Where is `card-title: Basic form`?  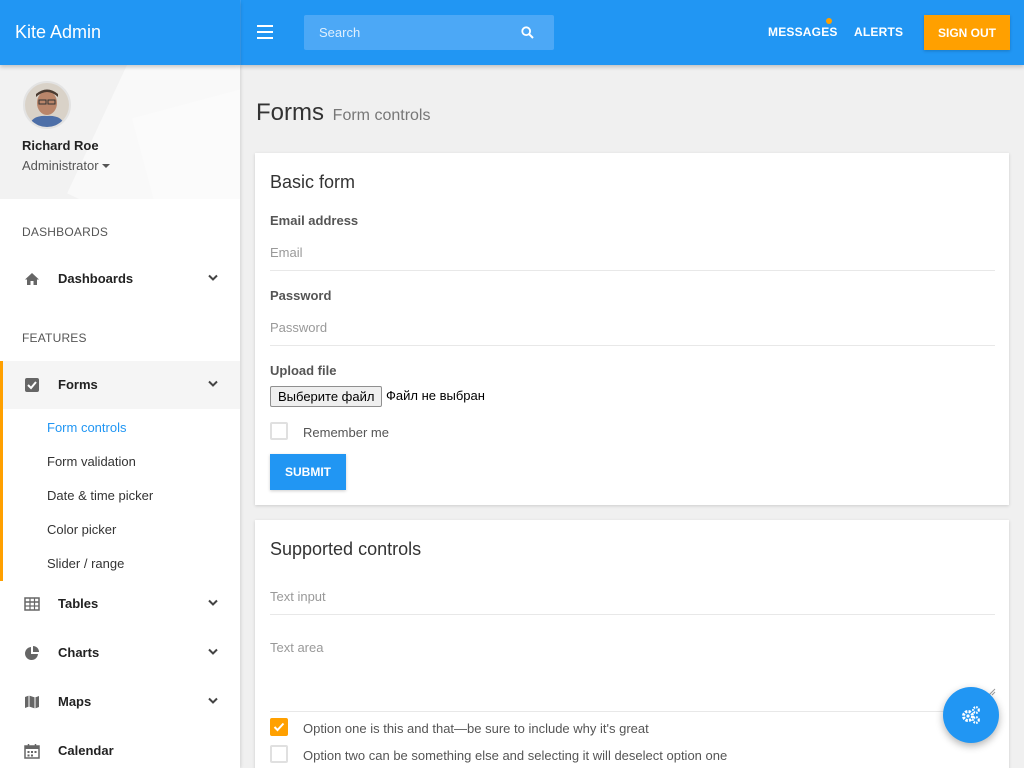
card-title: Basic form is located at coordinates (313, 182).